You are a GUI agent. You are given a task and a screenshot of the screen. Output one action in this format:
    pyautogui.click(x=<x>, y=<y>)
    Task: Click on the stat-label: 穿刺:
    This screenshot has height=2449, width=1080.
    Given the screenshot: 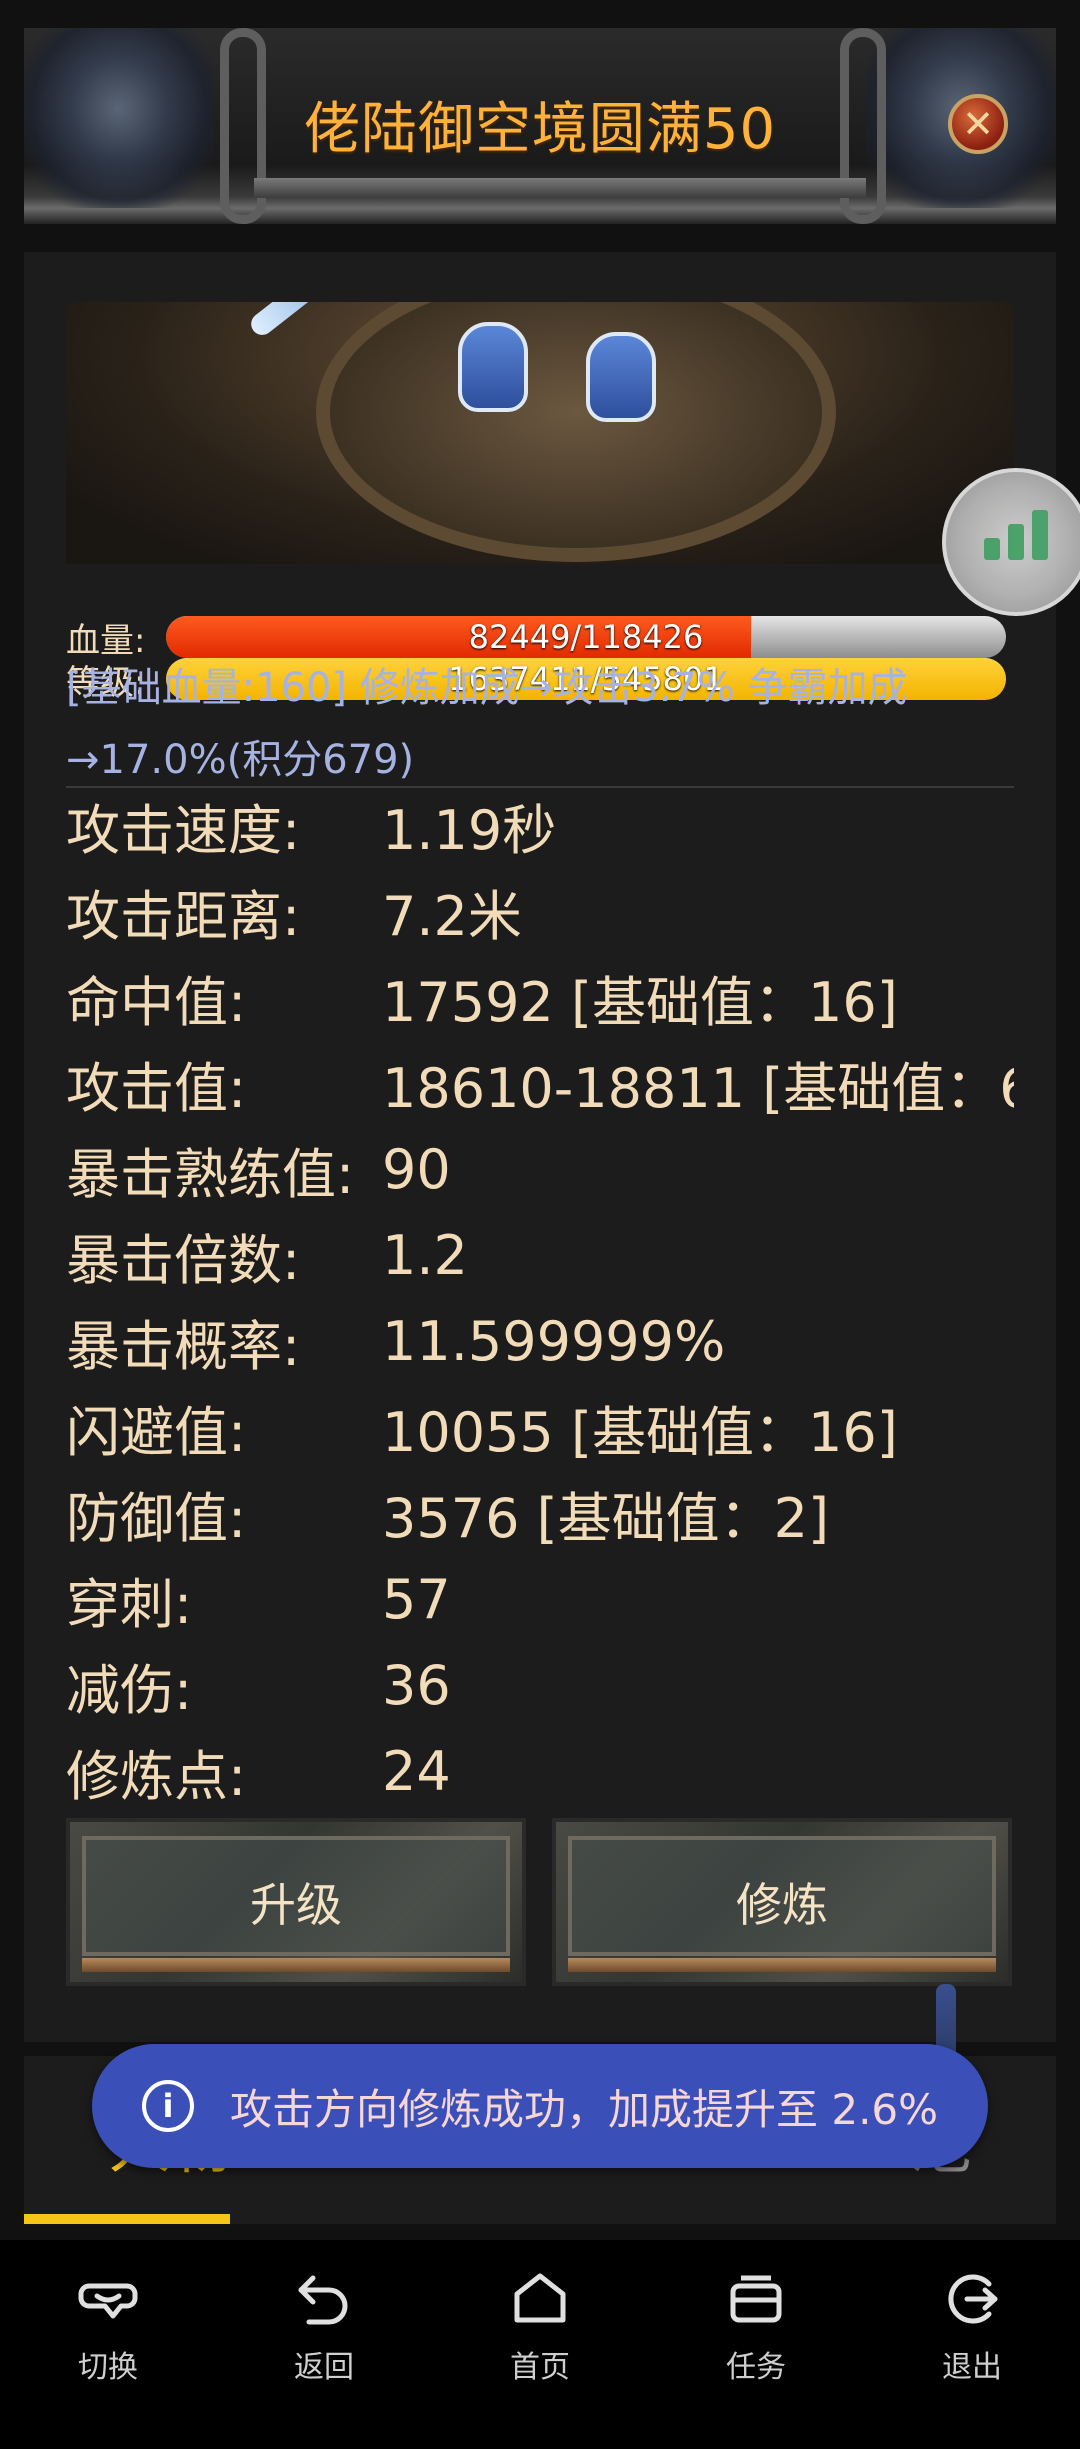 What is the action you would take?
    pyautogui.click(x=129, y=1604)
    